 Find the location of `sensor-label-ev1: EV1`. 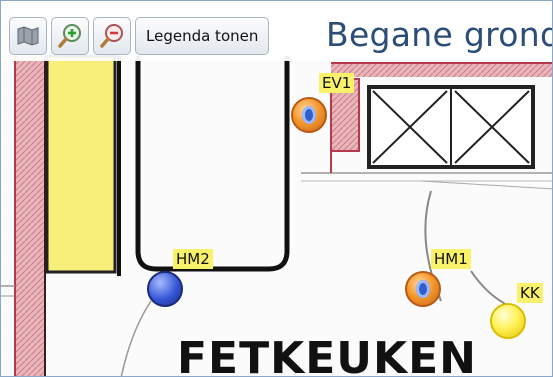

sensor-label-ev1: EV1 is located at coordinates (337, 83).